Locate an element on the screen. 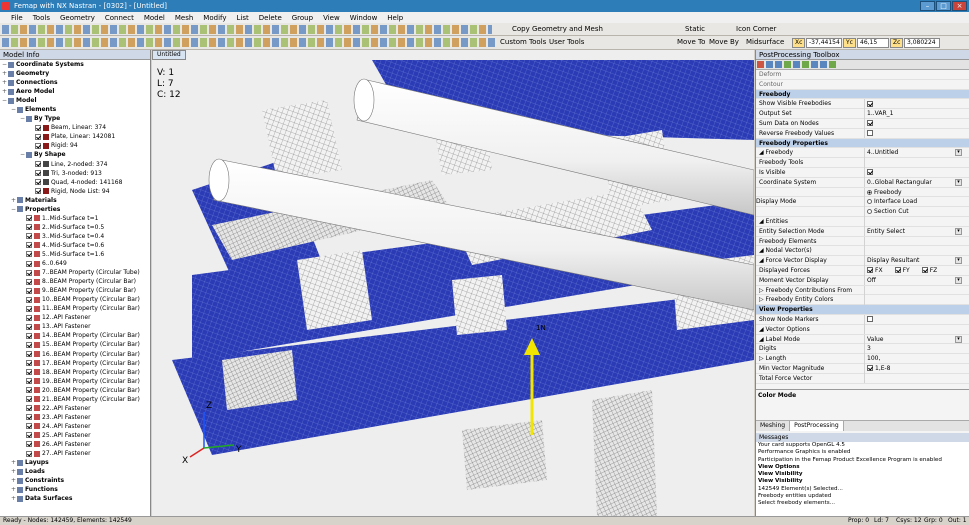 The image size is (969, 525). tree-item: + Loads is located at coordinates (75, 471).